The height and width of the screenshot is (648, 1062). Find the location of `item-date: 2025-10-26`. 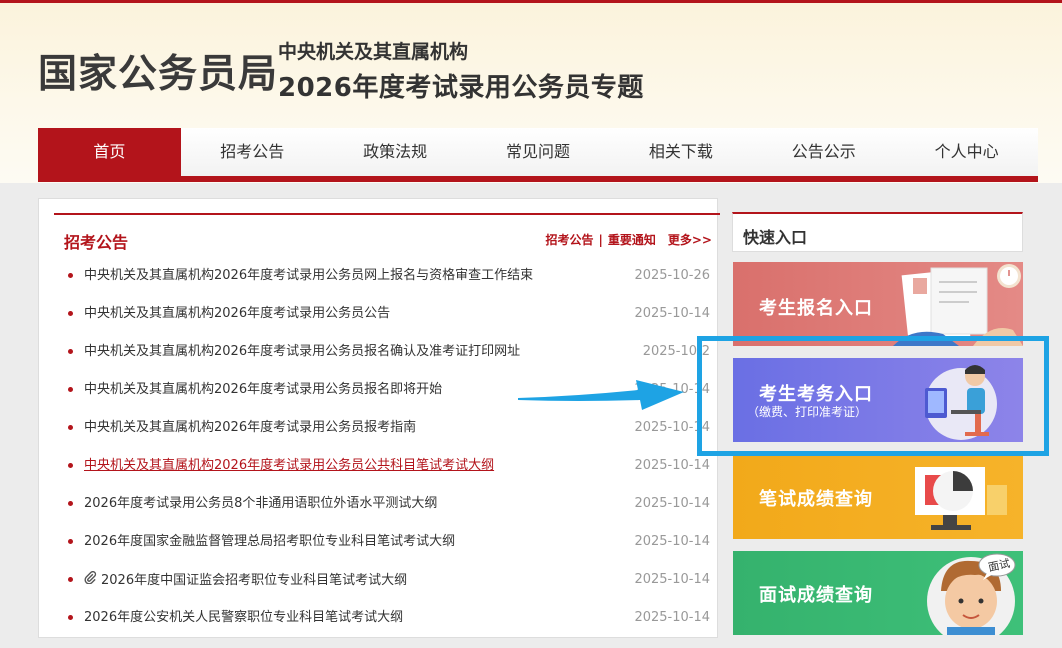

item-date: 2025-10-26 is located at coordinates (672, 275).